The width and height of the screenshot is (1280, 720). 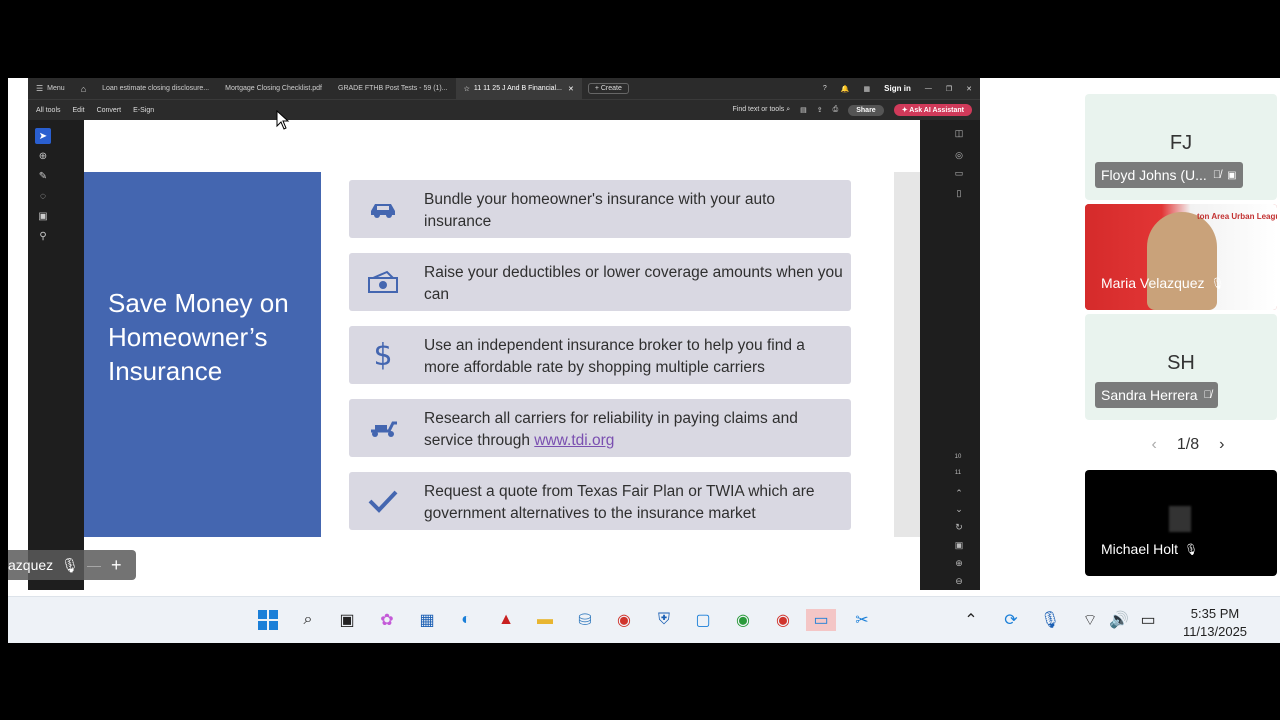 I want to click on menu-button: ☰ Menu, so click(x=50, y=88).